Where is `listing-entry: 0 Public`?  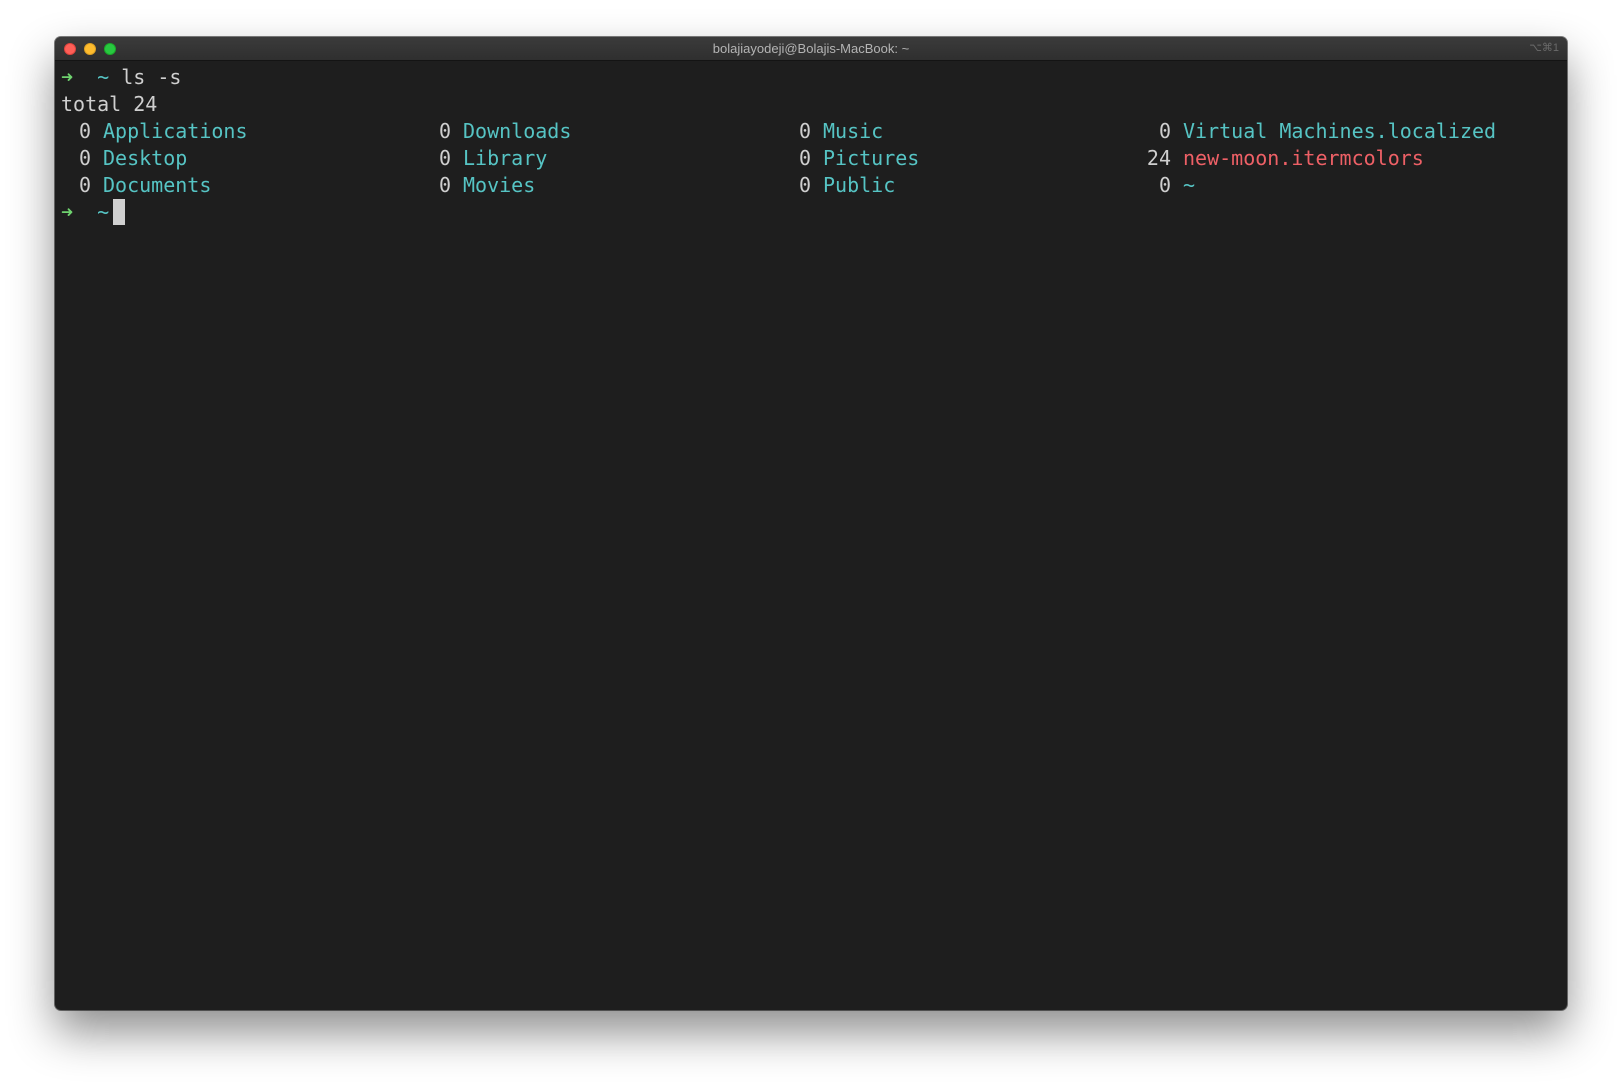
listing-entry: 0 Public is located at coordinates (838, 185).